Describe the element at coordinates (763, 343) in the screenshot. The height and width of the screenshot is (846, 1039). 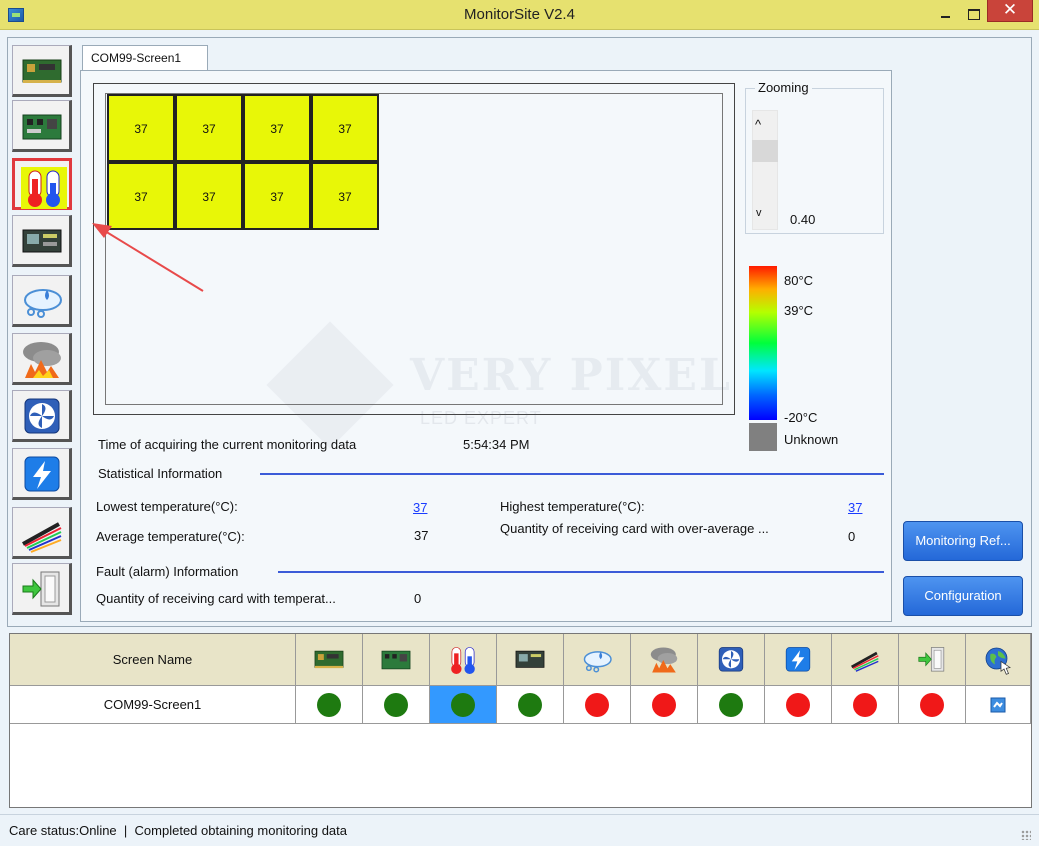
I see `temperature-legend-bar` at that location.